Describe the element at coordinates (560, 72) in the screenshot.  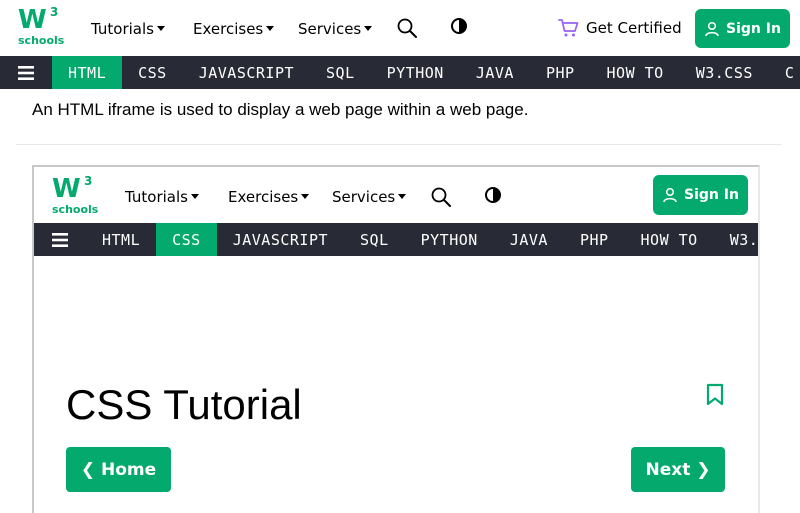
I see `nav-item-php: PHP` at that location.